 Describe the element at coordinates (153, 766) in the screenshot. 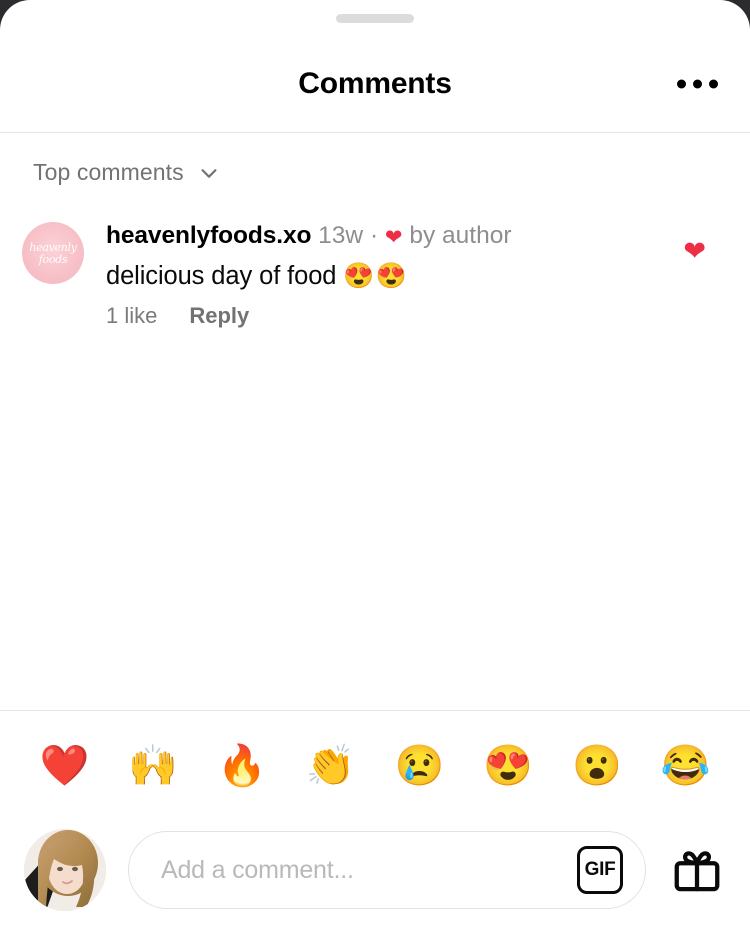

I see `emoji-raising-hands: 🙌` at that location.